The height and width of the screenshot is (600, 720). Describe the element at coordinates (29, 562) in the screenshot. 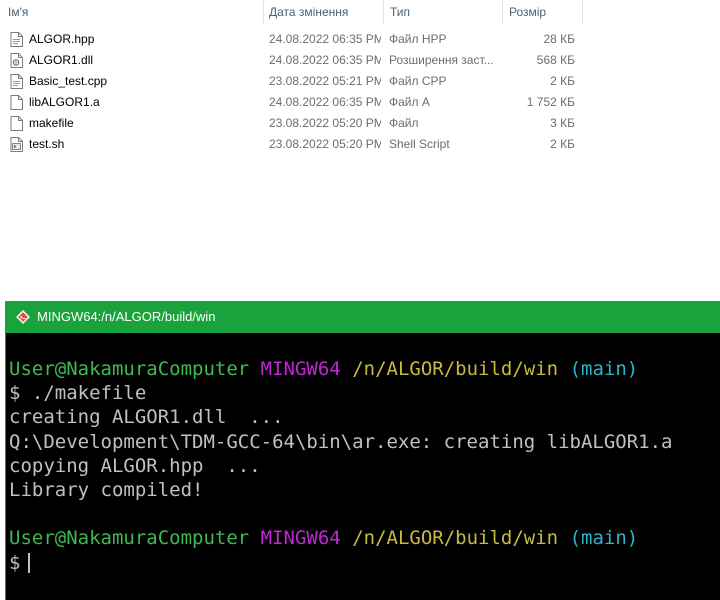

I see `text-cursor` at that location.